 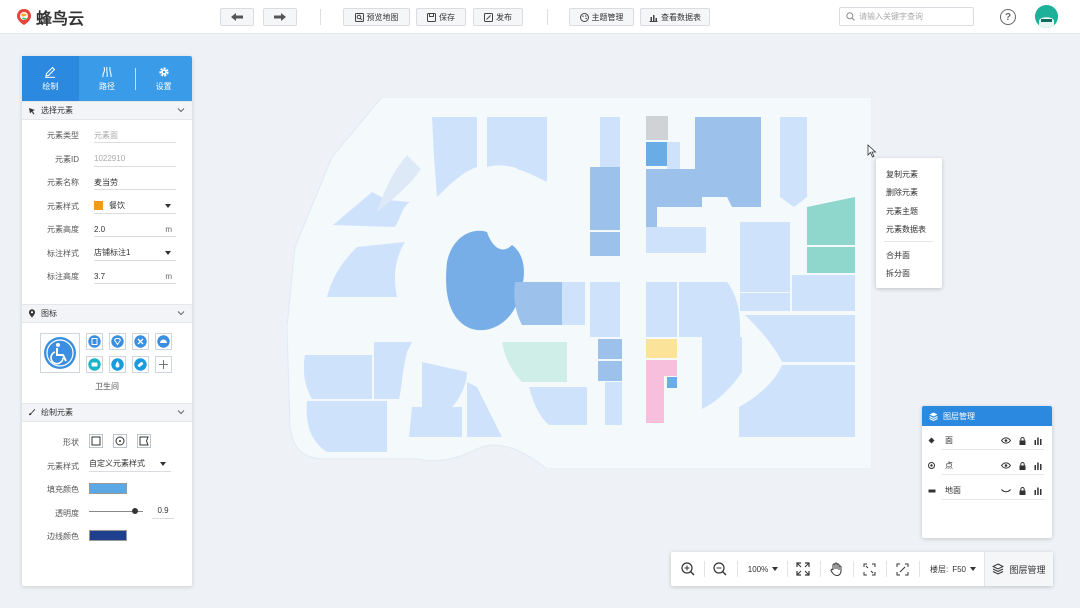 What do you see at coordinates (1046, 16) in the screenshot?
I see `avatar` at bounding box center [1046, 16].